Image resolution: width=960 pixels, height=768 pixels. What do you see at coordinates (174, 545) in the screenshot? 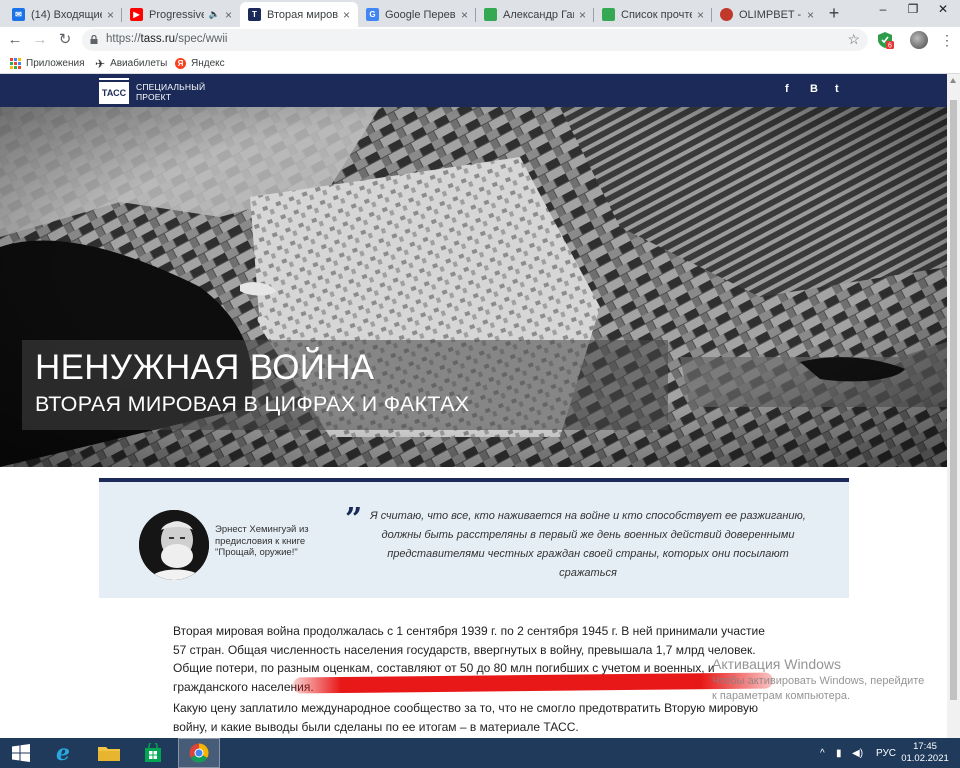
I see `hemingway-portrait` at bounding box center [174, 545].